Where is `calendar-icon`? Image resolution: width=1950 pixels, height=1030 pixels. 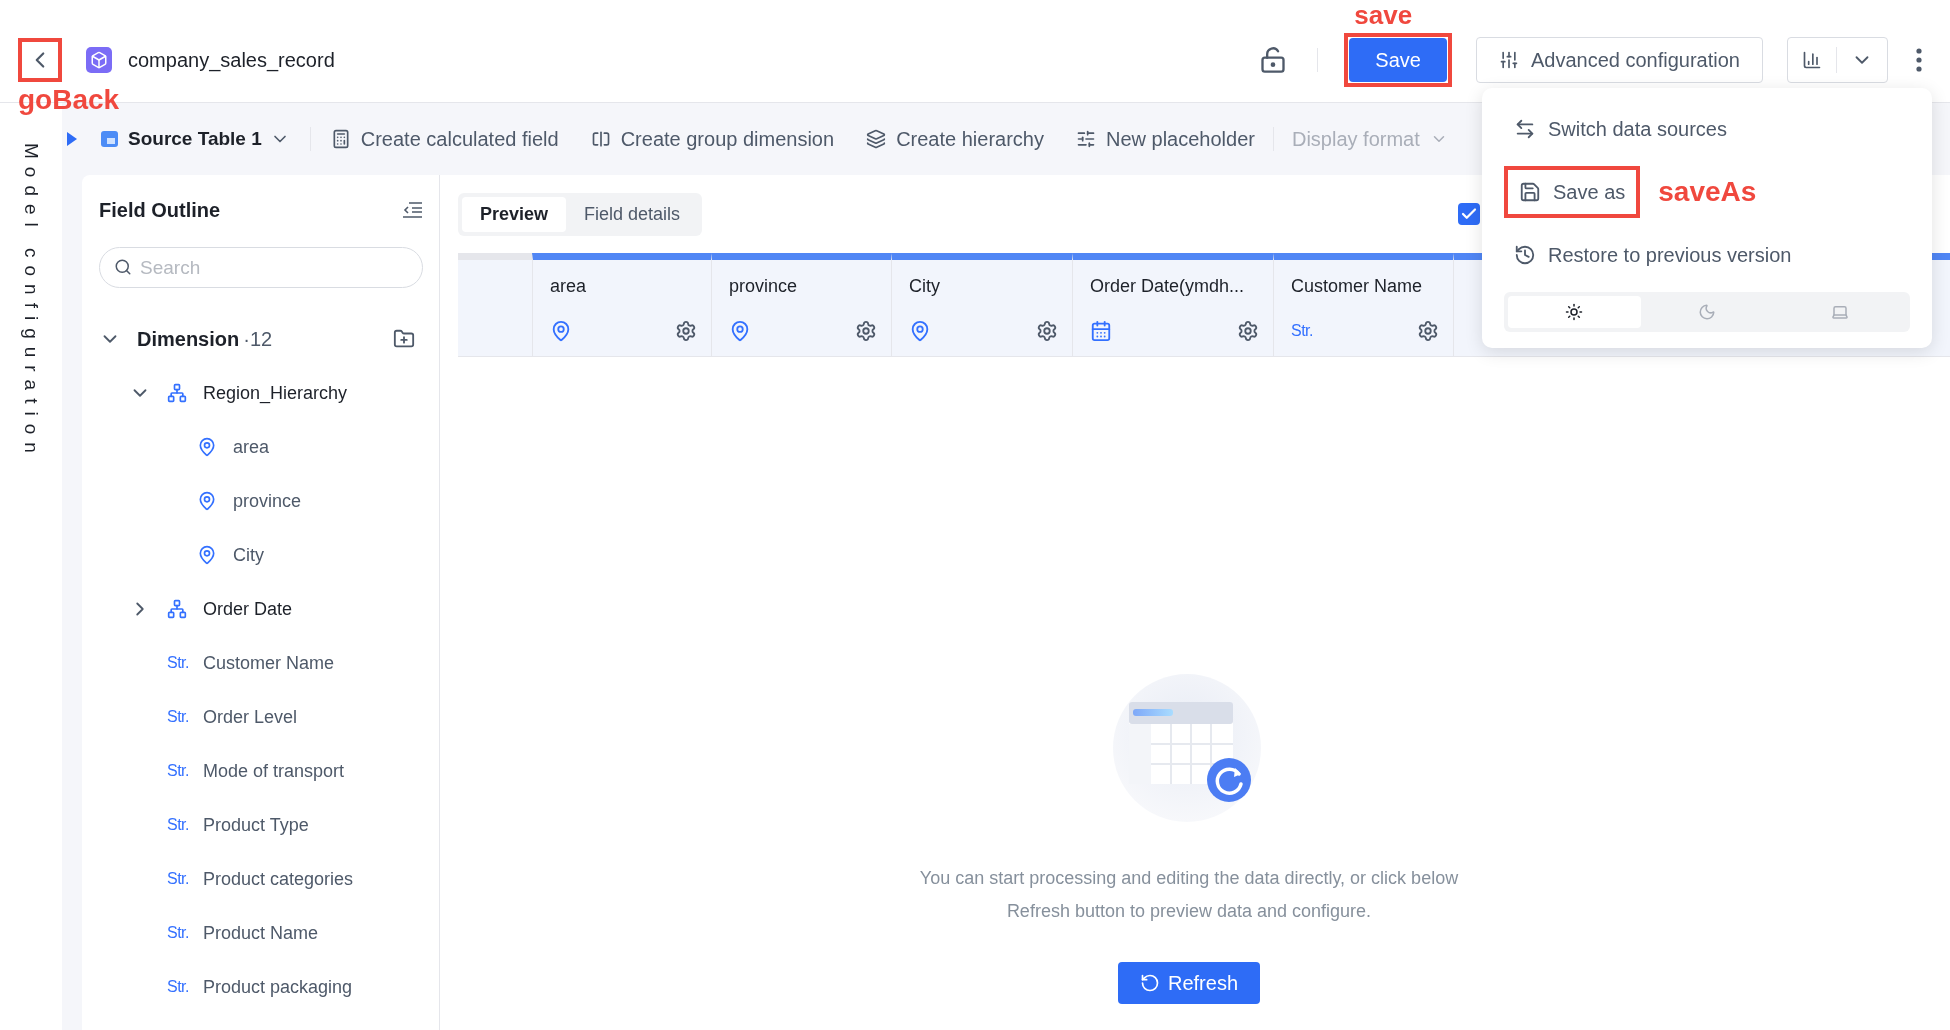
calendar-icon is located at coordinates (1101, 331).